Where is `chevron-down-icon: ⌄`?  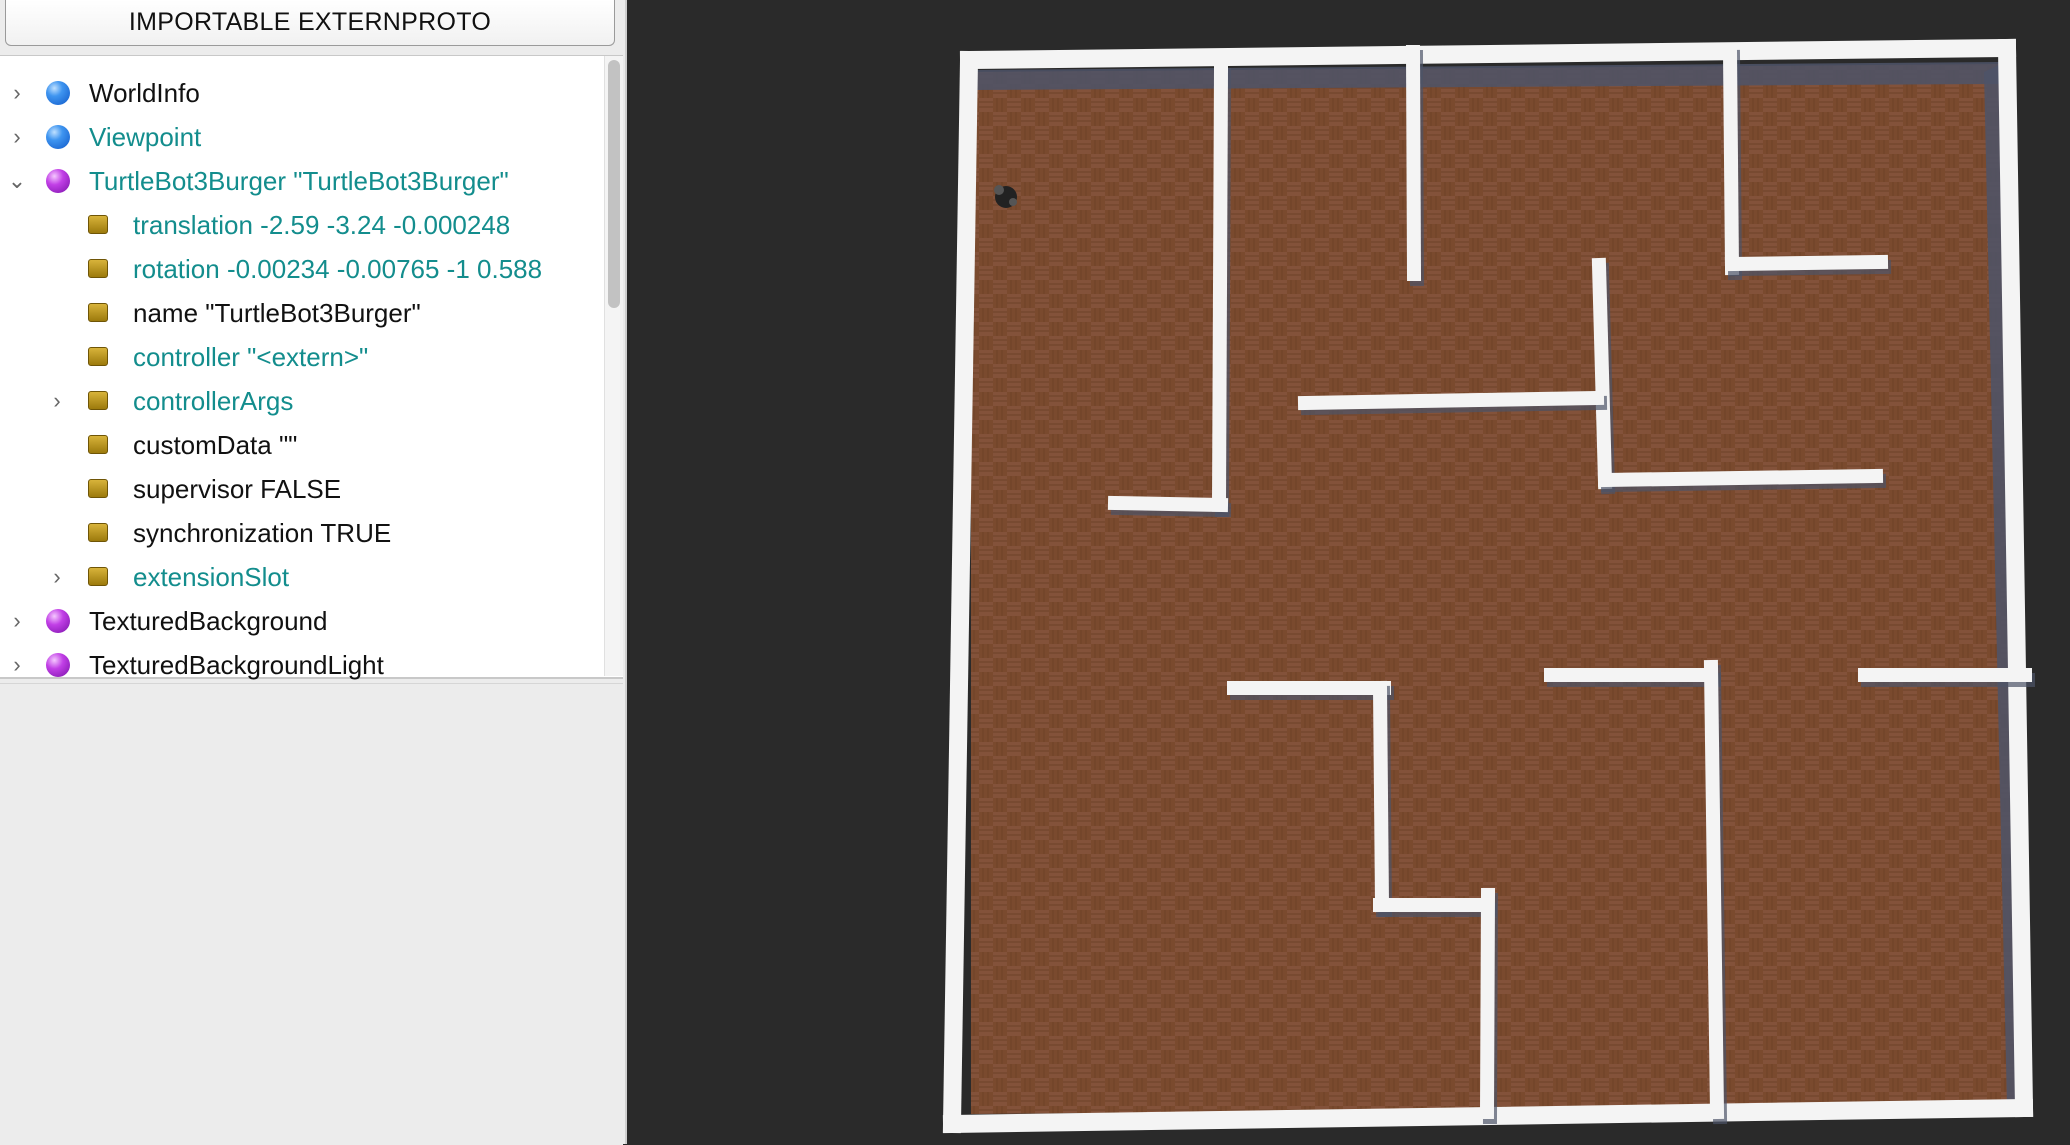 chevron-down-icon: ⌄ is located at coordinates (17, 181).